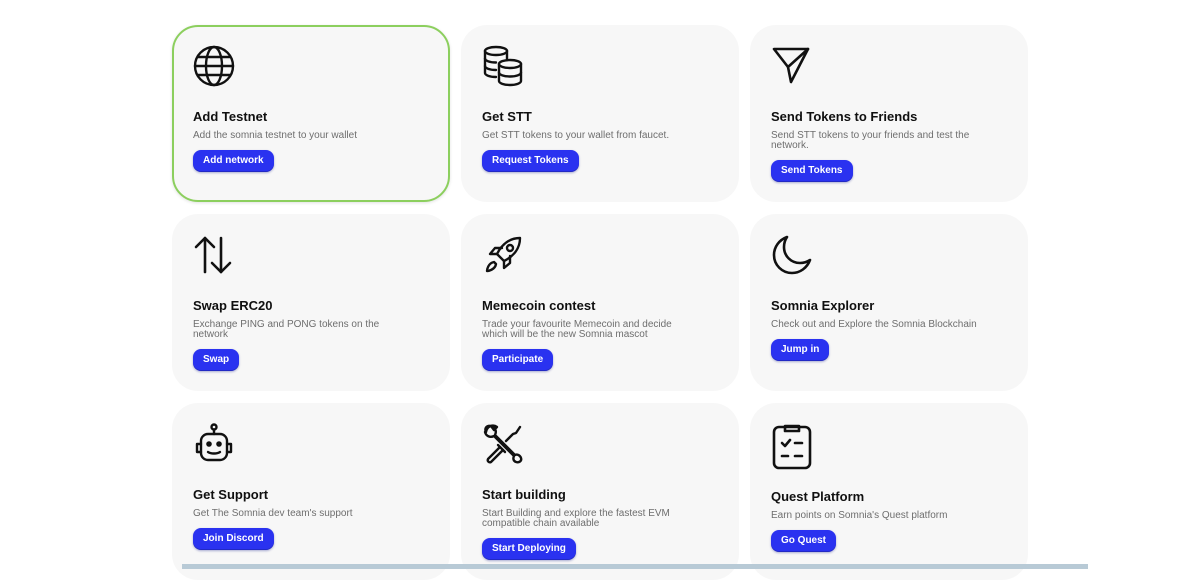 The image size is (1200, 580). I want to click on join-discord-button: Join Discord, so click(233, 539).